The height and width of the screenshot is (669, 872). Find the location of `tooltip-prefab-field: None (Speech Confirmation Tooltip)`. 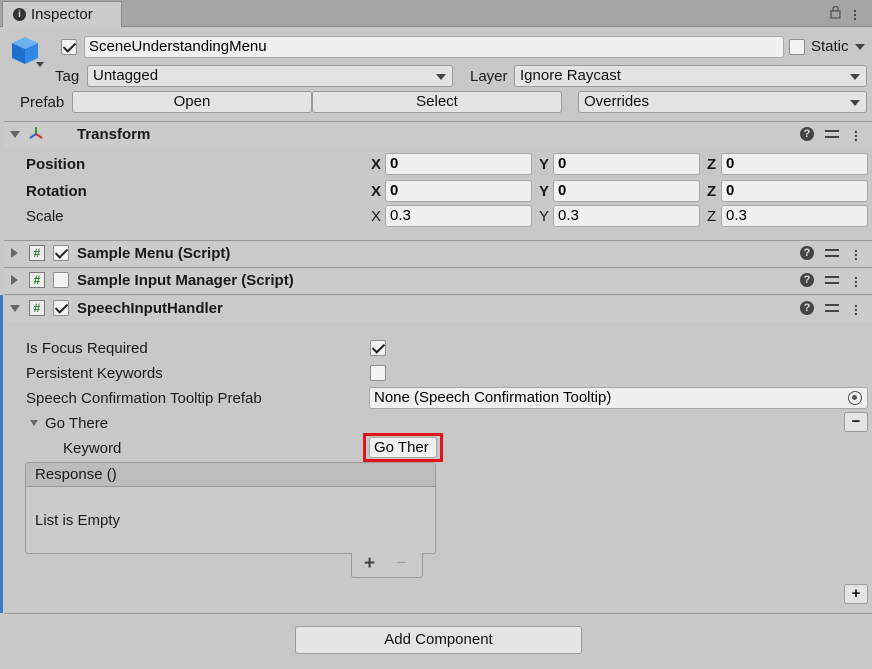

tooltip-prefab-field: None (Speech Confirmation Tooltip) is located at coordinates (618, 398).